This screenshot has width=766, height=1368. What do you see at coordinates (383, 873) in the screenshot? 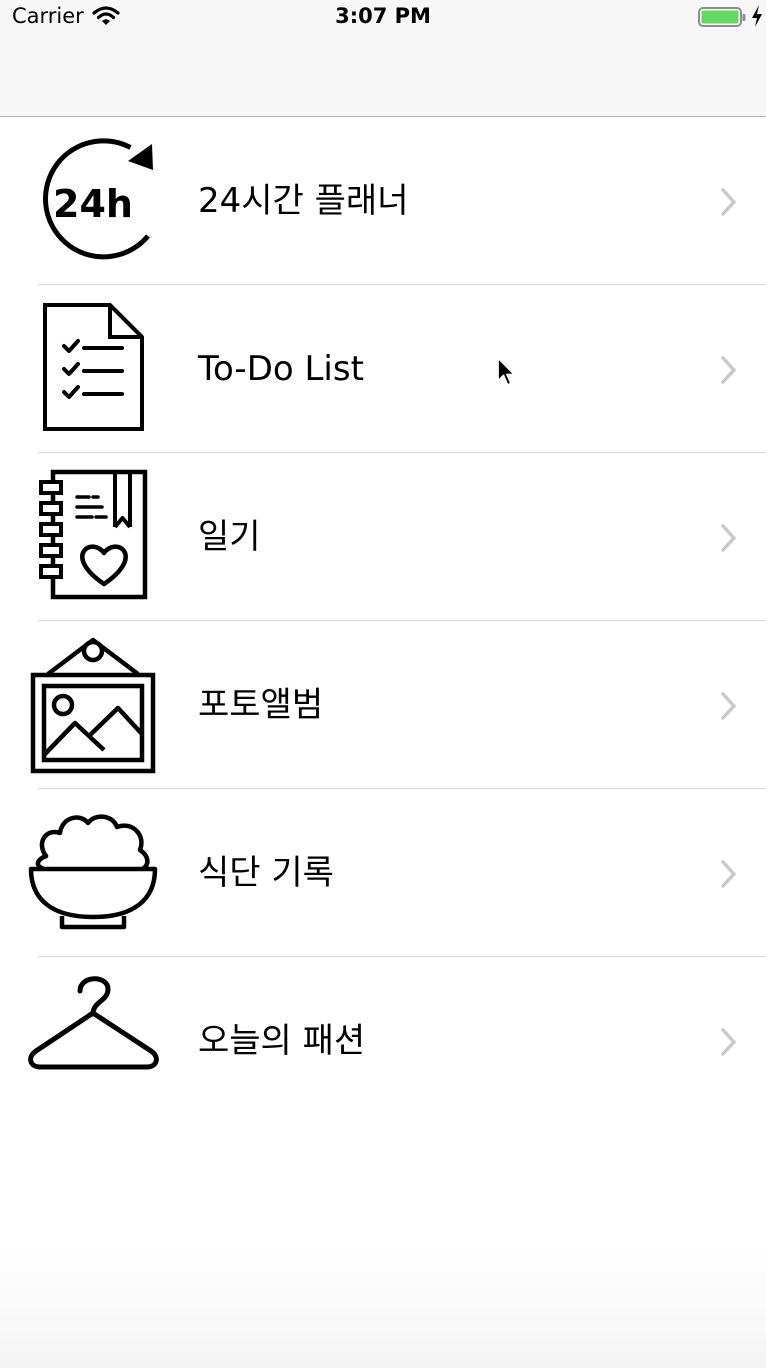
I see `menu-item-meal-log: 식단 기록` at bounding box center [383, 873].